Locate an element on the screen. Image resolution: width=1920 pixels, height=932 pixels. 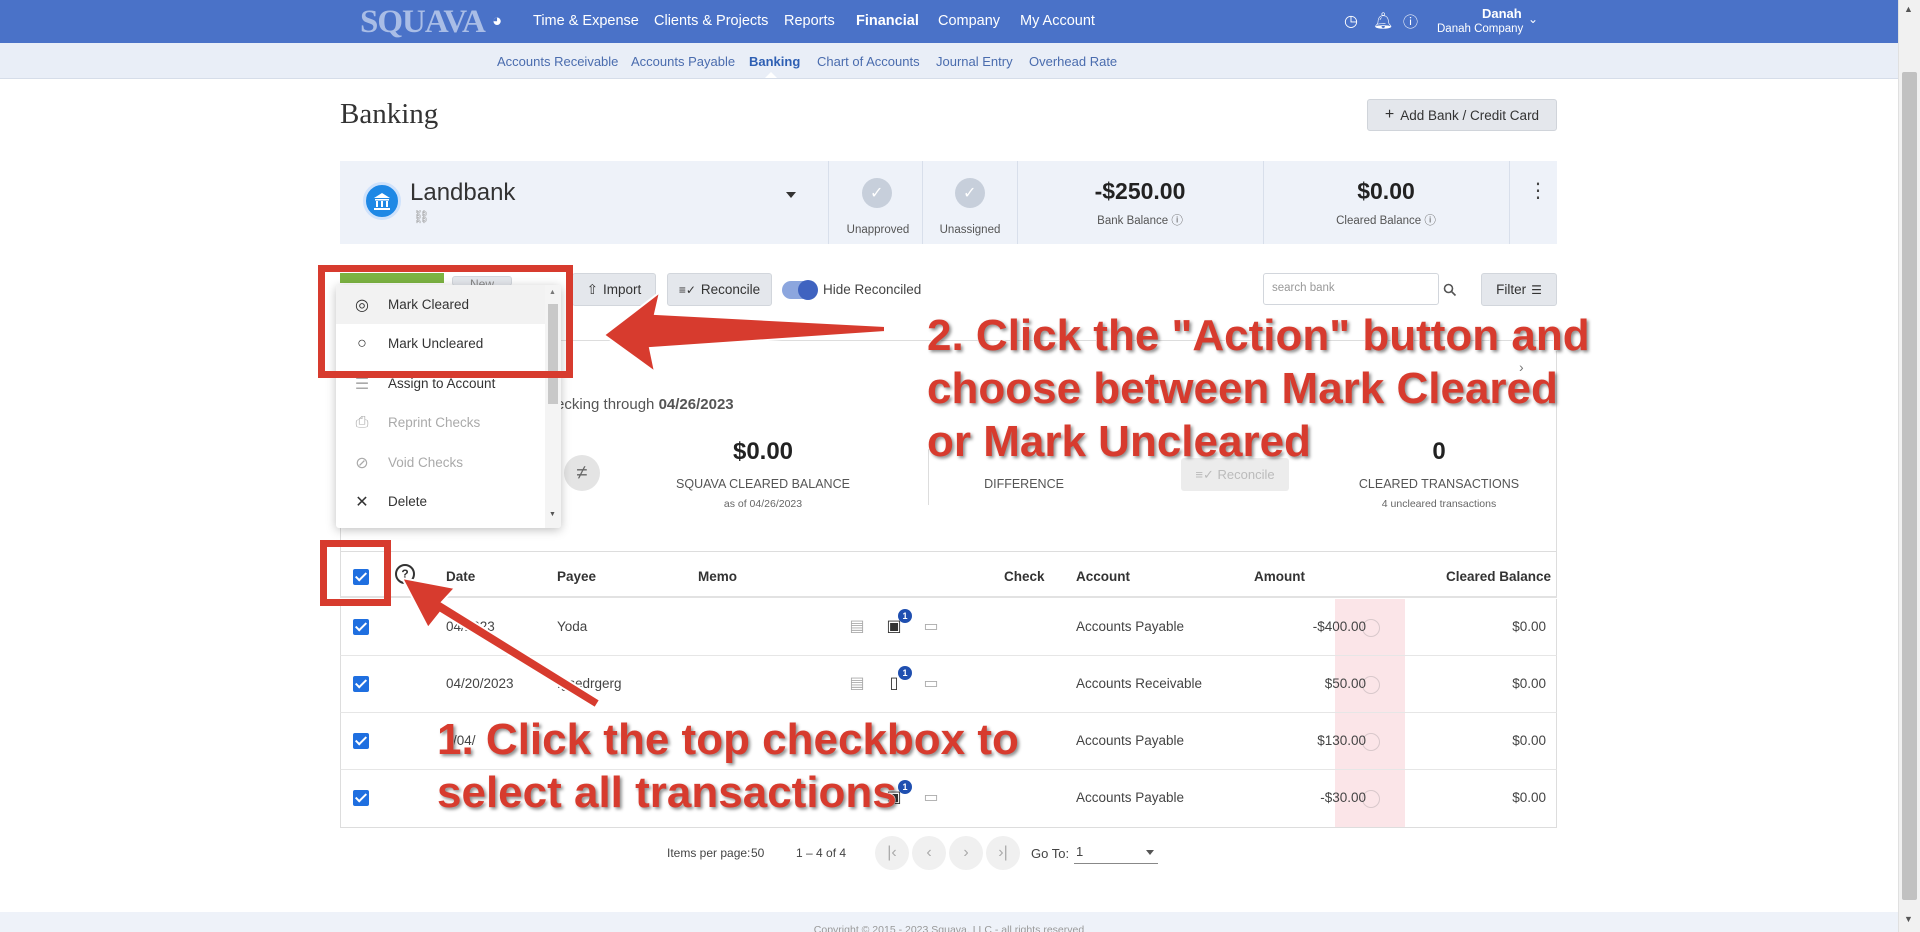
annotation-step2-line2: choose between Mark Cleared is located at coordinates (1242, 388).